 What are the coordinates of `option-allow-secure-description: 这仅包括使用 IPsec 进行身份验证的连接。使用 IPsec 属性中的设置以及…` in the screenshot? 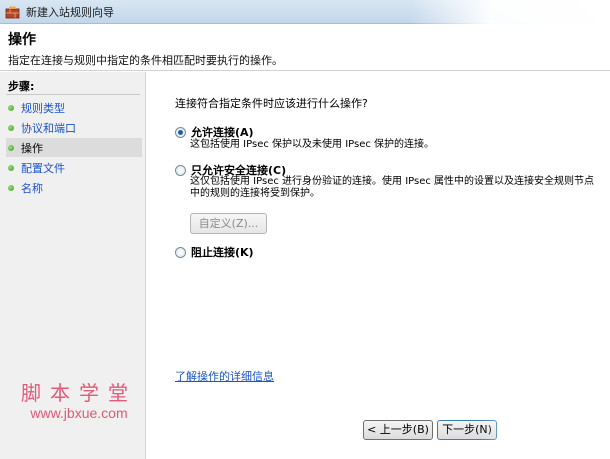 It's located at (392, 187).